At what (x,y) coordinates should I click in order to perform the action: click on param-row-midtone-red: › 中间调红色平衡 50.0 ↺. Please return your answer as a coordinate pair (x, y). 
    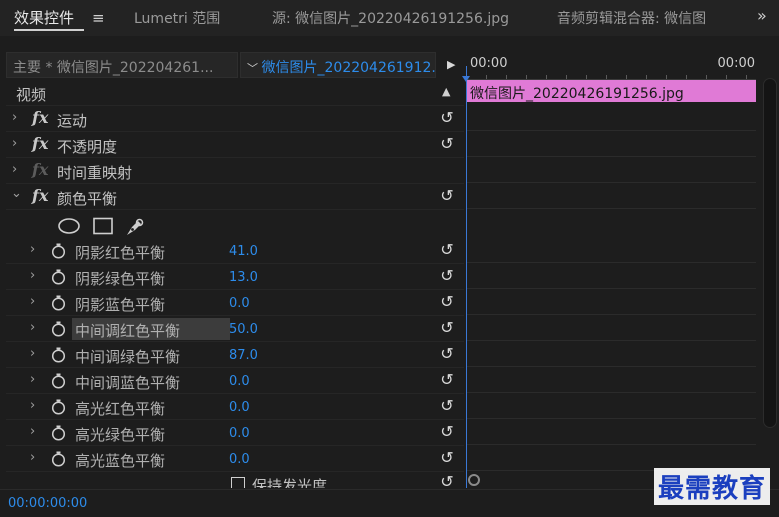
    Looking at the image, I should click on (235, 329).